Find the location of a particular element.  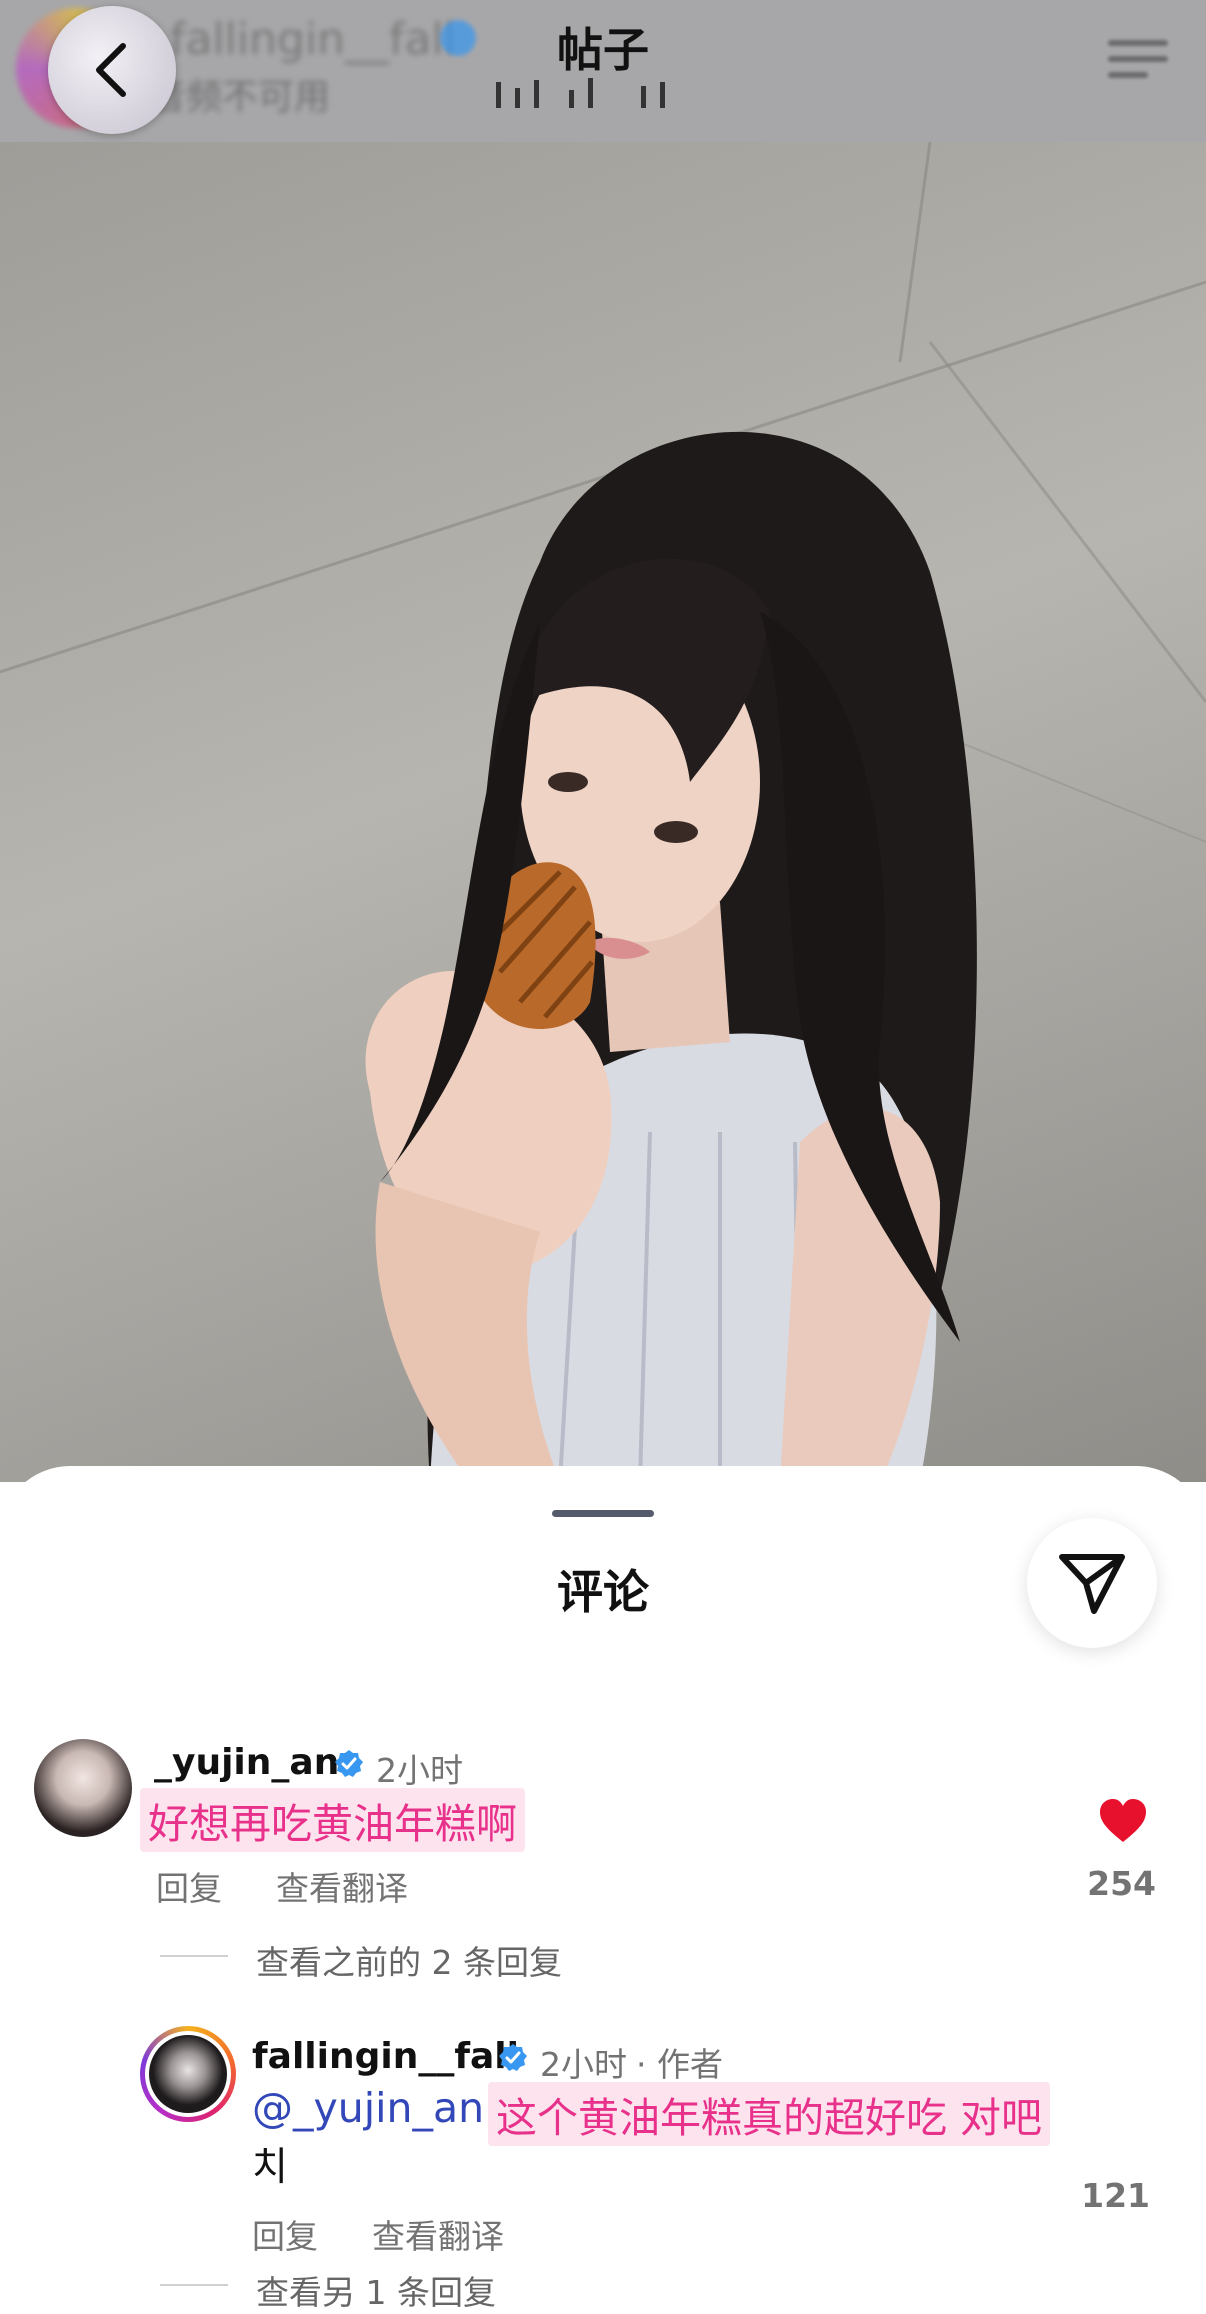

comment-username: fallingin__fall is located at coordinates (385, 2056).